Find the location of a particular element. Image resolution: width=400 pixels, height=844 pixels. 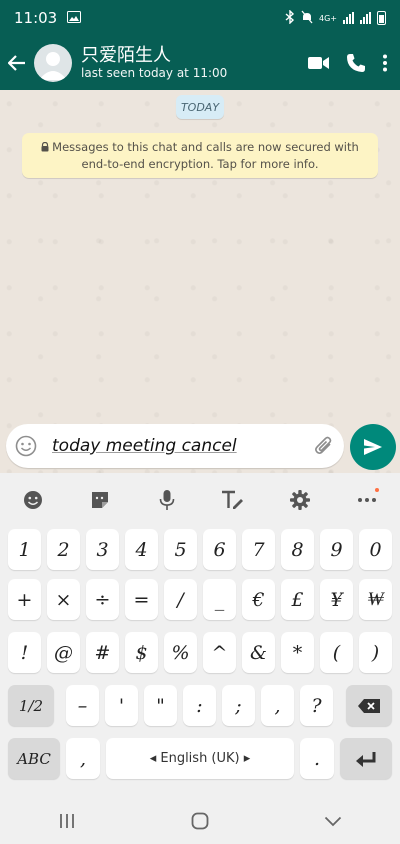

status-bar: 11:03 4G+ is located at coordinates (200, 18).